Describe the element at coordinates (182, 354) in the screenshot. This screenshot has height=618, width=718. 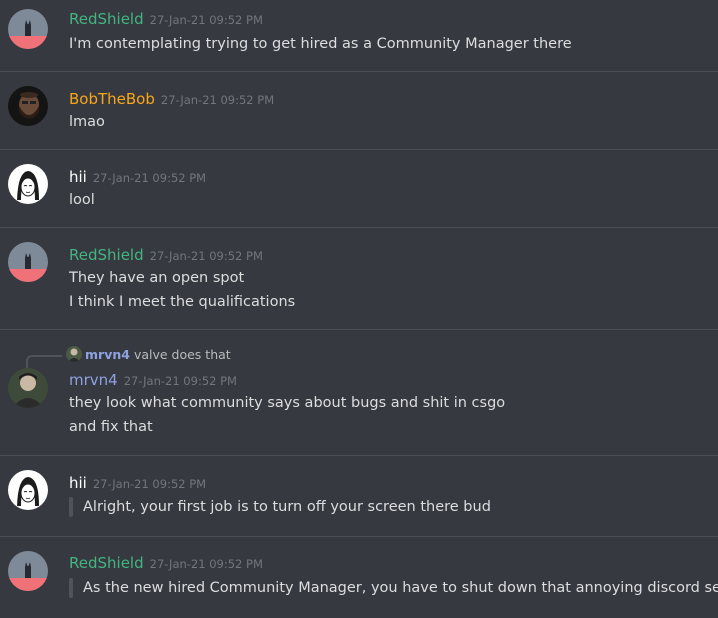
I see `reply-text: valve does that` at that location.